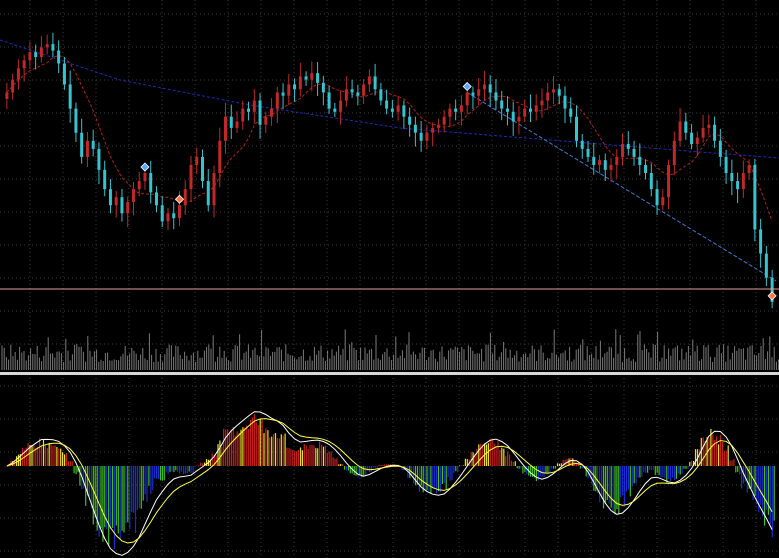 The width and height of the screenshot is (779, 558). Describe the element at coordinates (389, 373) in the screenshot. I see `panel-separator` at that location.